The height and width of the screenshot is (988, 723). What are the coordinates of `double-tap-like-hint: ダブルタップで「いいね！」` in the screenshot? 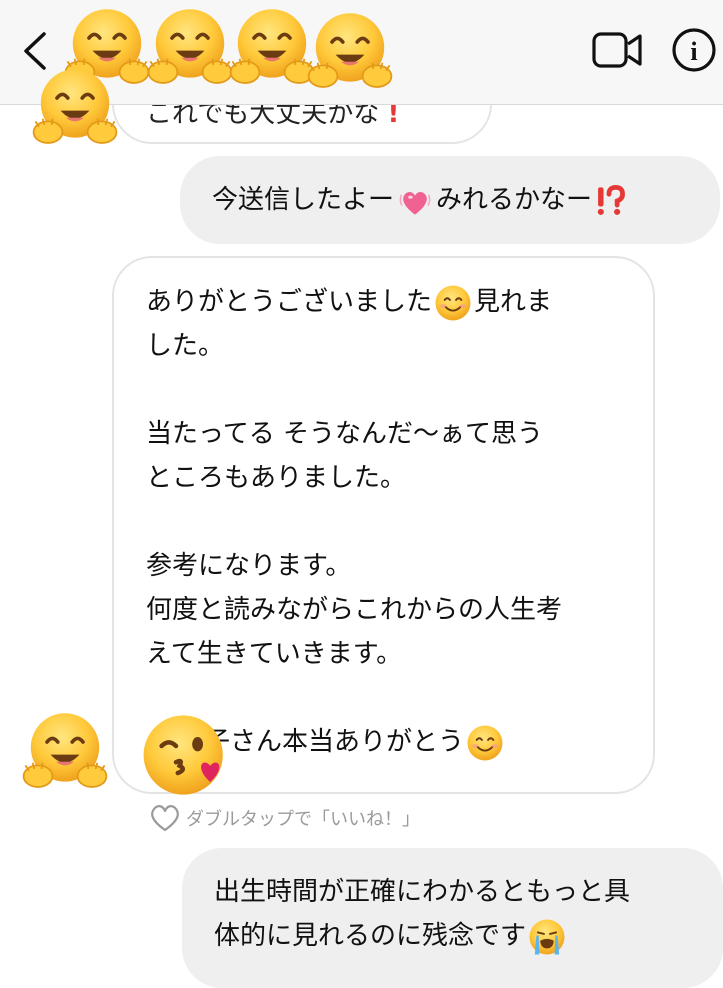 It's located at (284, 818).